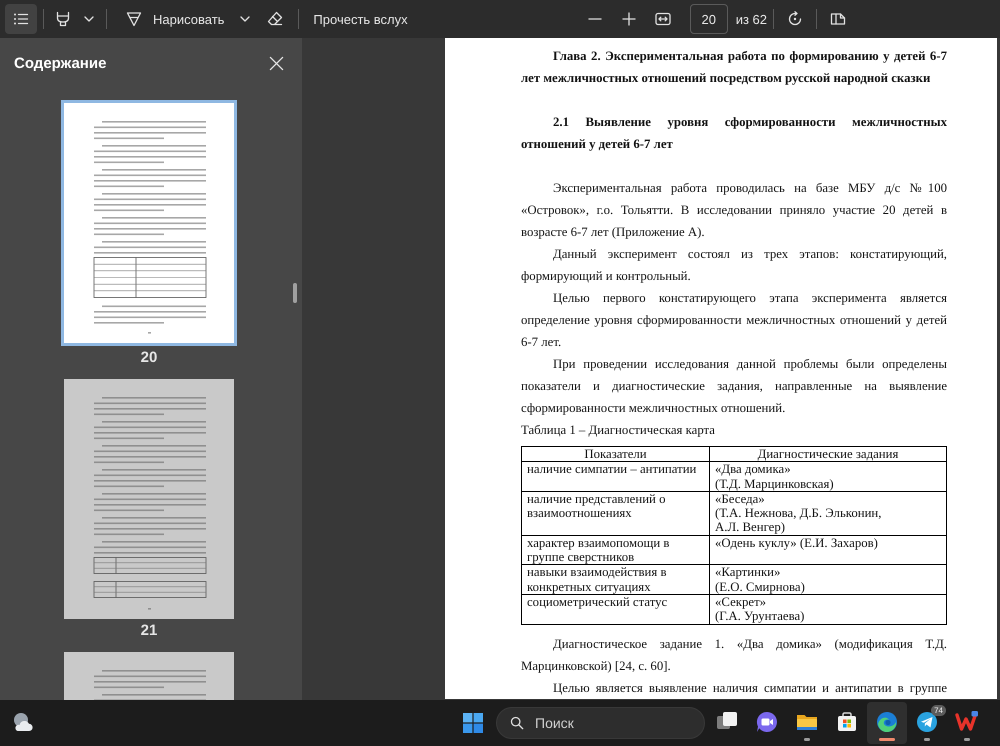  What do you see at coordinates (734, 265) in the screenshot?
I see `paragraph: Данный эксперимент состоял из трех этапов: констатирующий, формирующий и контрольный.` at bounding box center [734, 265].